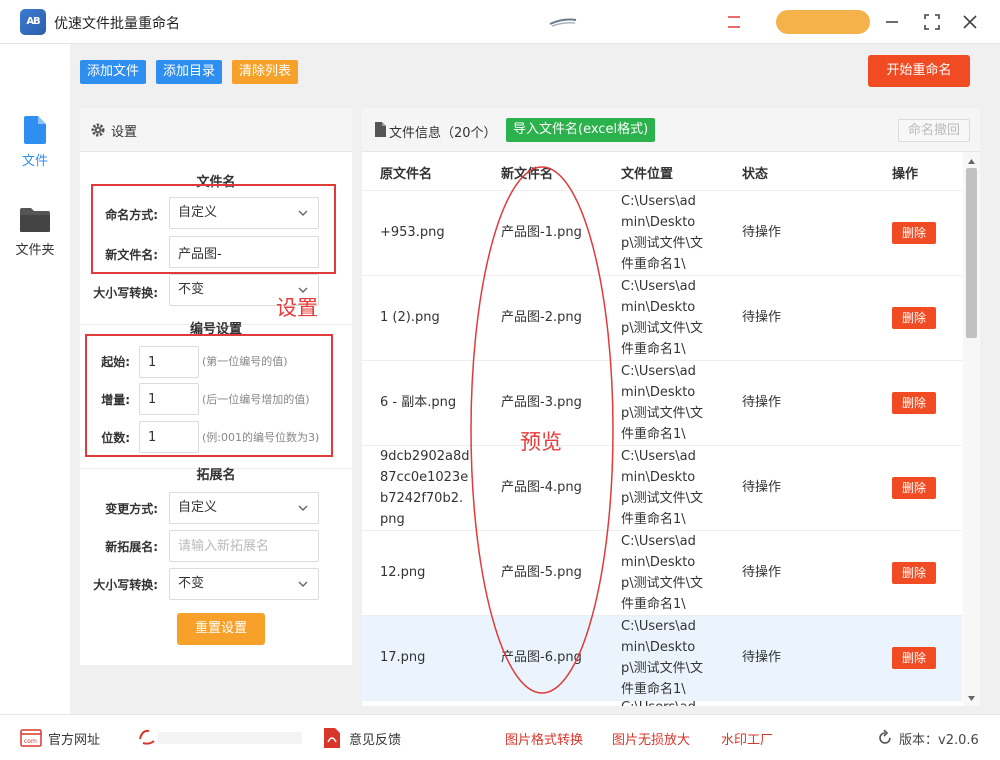 This screenshot has width=1000, height=760. I want to click on nav-item-files: 文件, so click(35, 142).